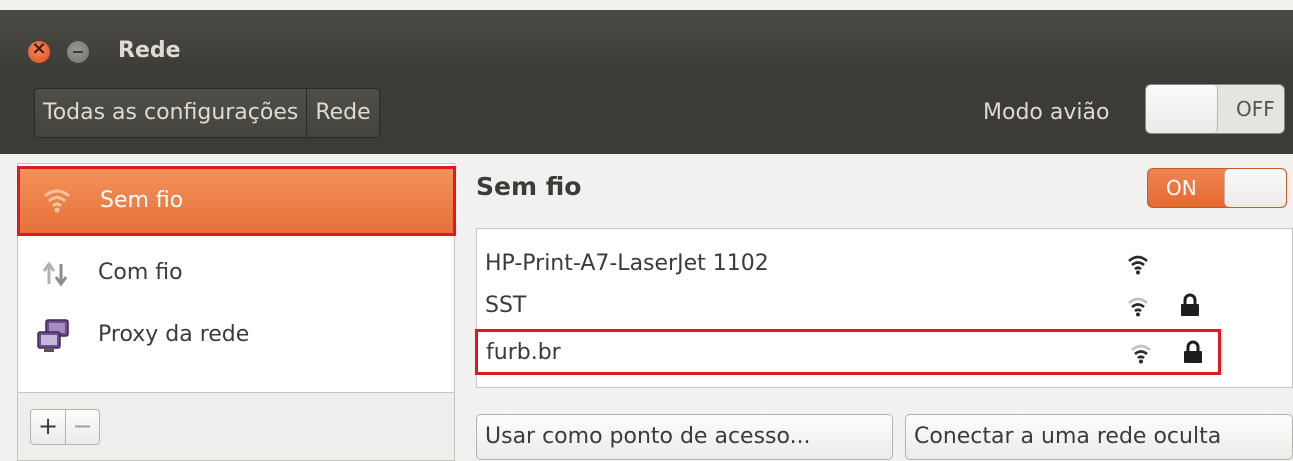  I want to click on wired-arrows-icon, so click(55, 274).